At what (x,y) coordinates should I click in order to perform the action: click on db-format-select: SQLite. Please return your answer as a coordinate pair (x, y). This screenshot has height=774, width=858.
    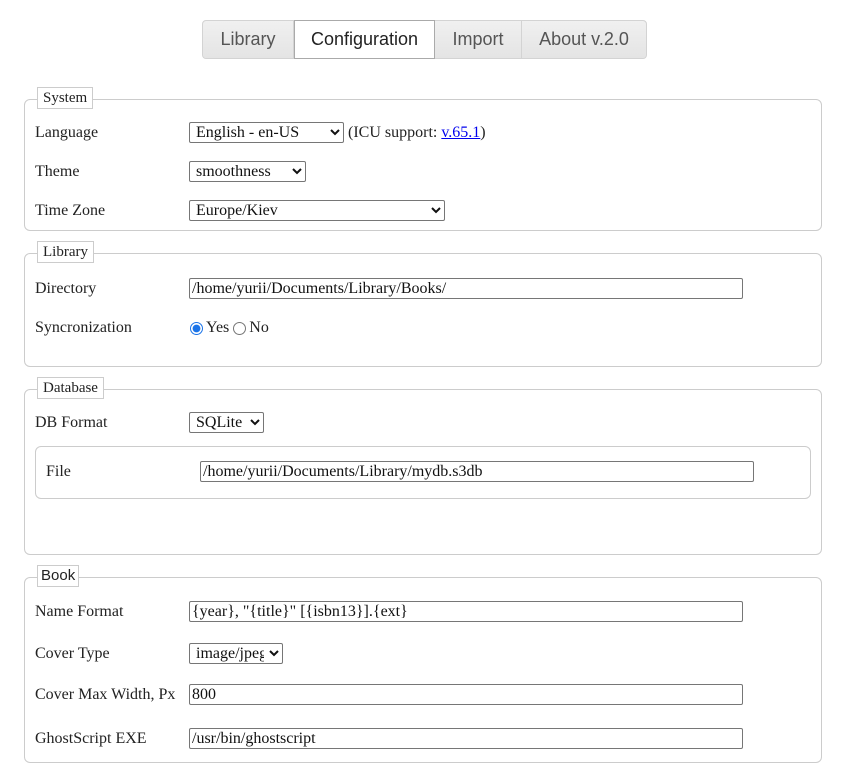
    Looking at the image, I should click on (226, 422).